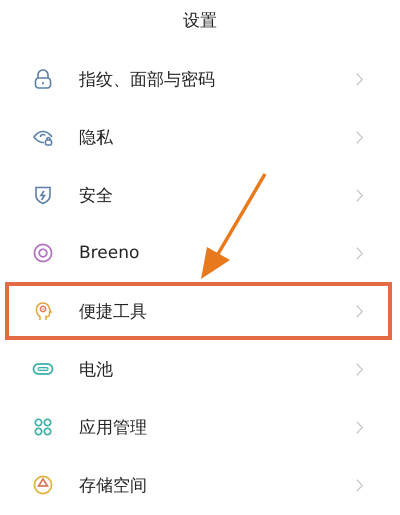 The image size is (400, 515). Describe the element at coordinates (43, 253) in the screenshot. I see `ring-icon` at that location.